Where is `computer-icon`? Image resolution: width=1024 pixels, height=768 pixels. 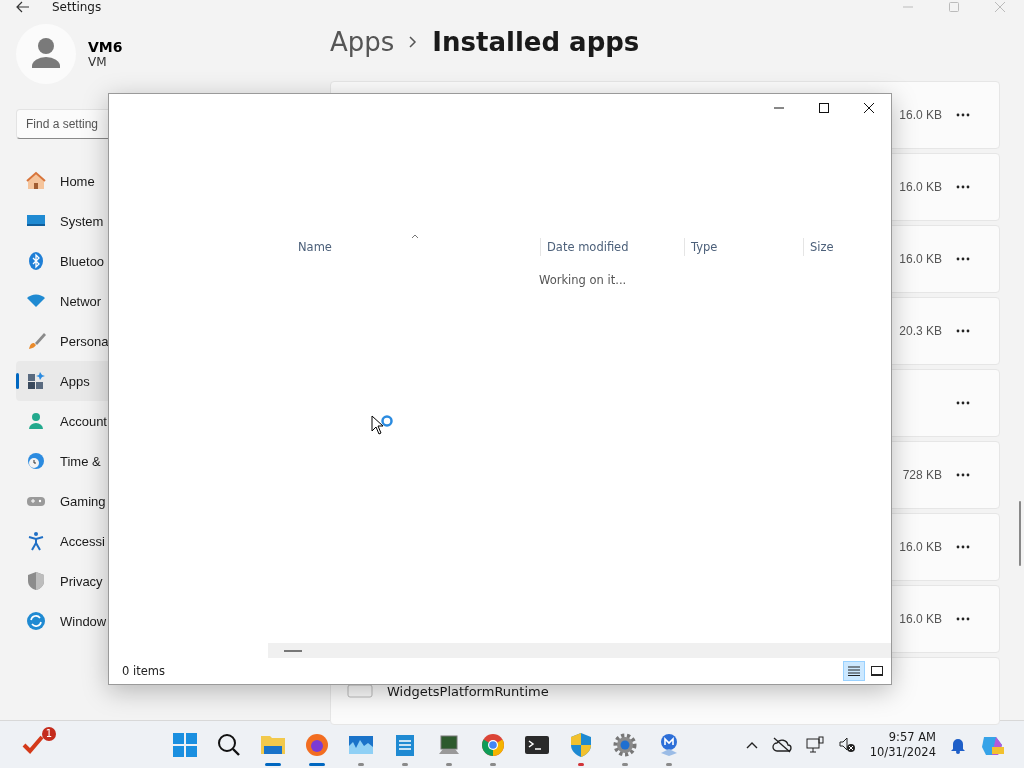
computer-icon is located at coordinates (449, 744).